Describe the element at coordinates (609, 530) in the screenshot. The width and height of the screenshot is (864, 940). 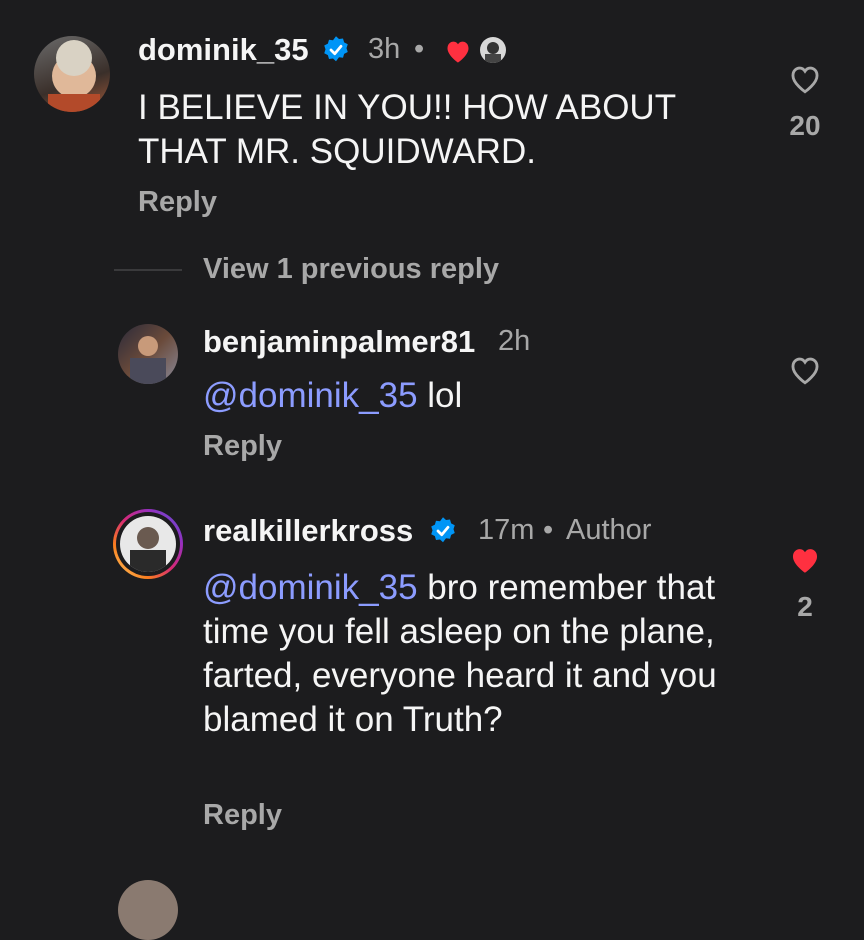
I see `author-label: Author` at that location.